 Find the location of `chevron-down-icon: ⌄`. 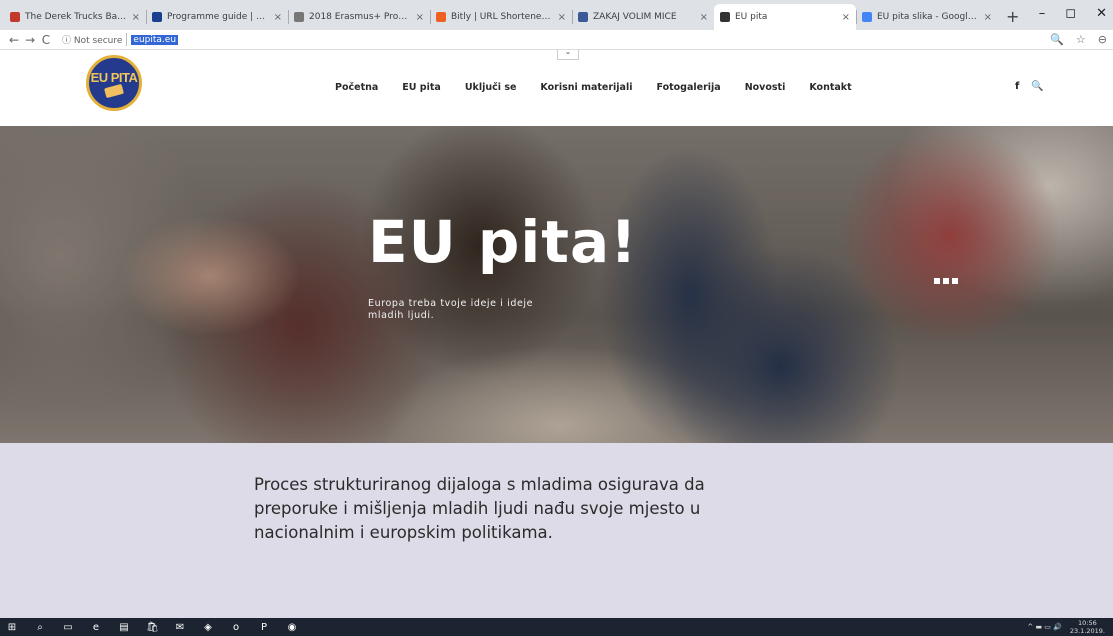

chevron-down-icon: ⌄ is located at coordinates (568, 55).